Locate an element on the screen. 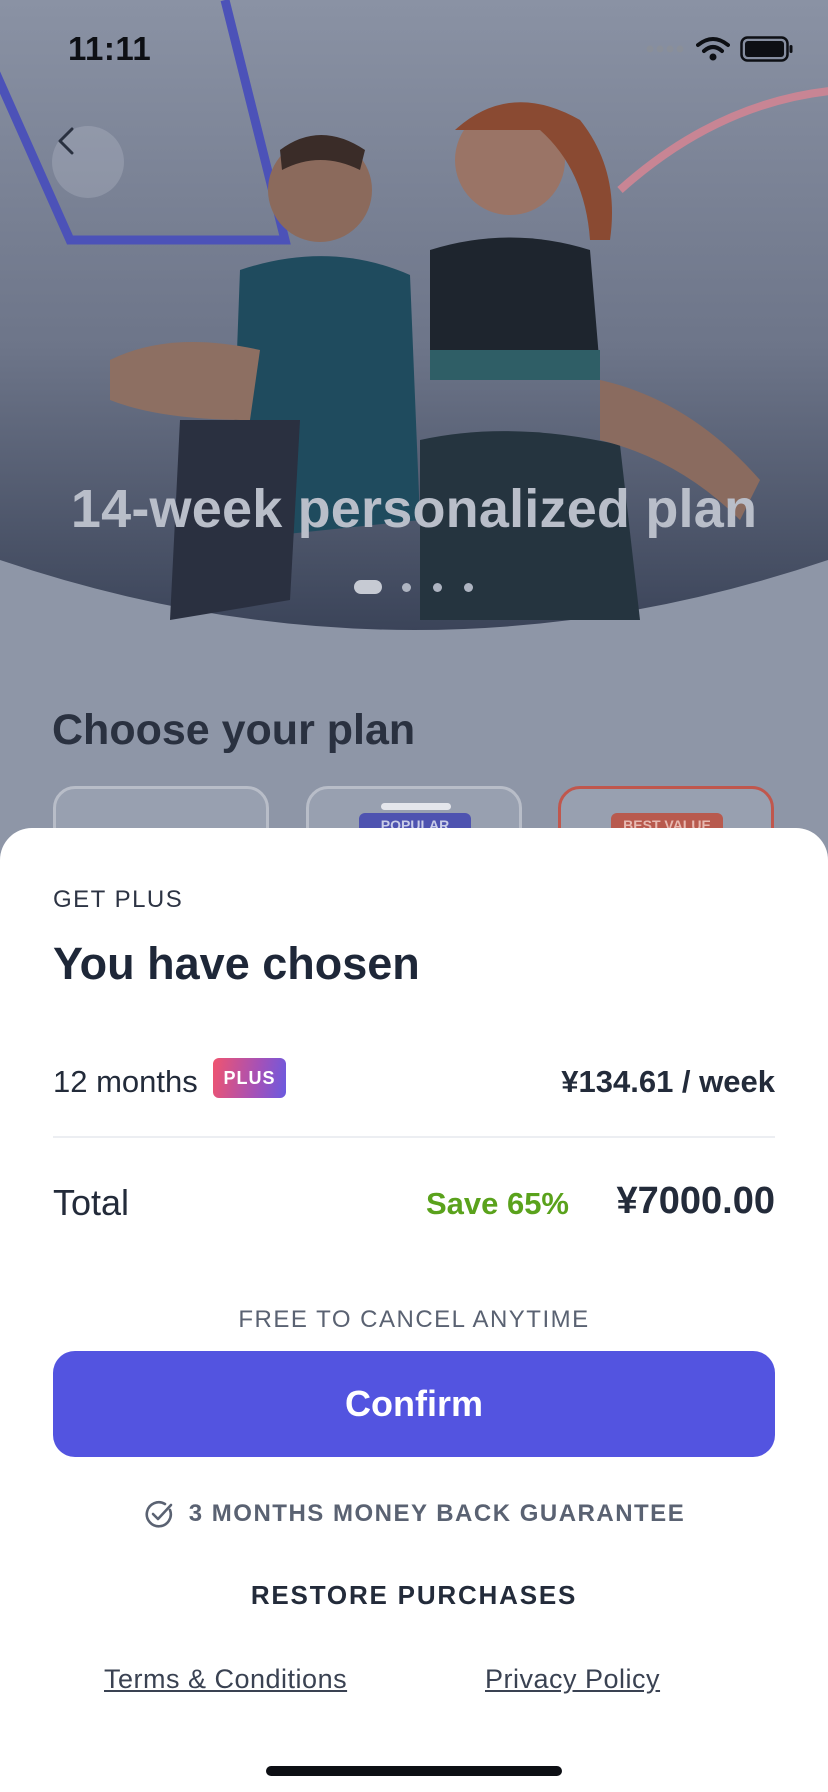 Image resolution: width=828 pixels, height=1792 pixels. chevron-left-icon is located at coordinates (66, 141).